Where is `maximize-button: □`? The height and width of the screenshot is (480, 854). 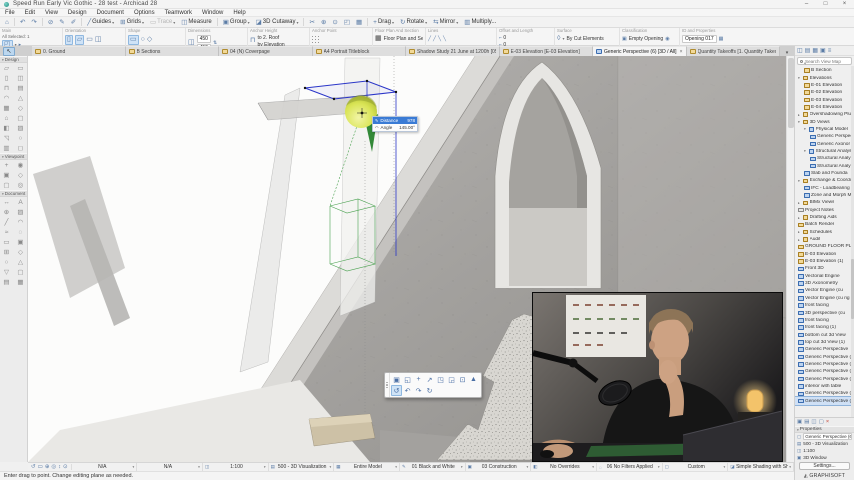 maximize-button: □ is located at coordinates (825, 4).